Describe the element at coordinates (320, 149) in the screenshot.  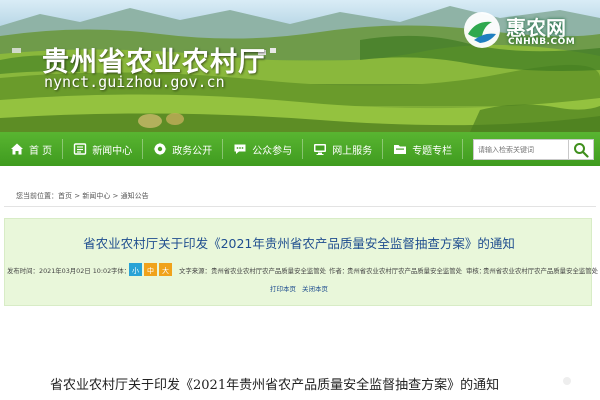
I see `monitor-icon` at that location.